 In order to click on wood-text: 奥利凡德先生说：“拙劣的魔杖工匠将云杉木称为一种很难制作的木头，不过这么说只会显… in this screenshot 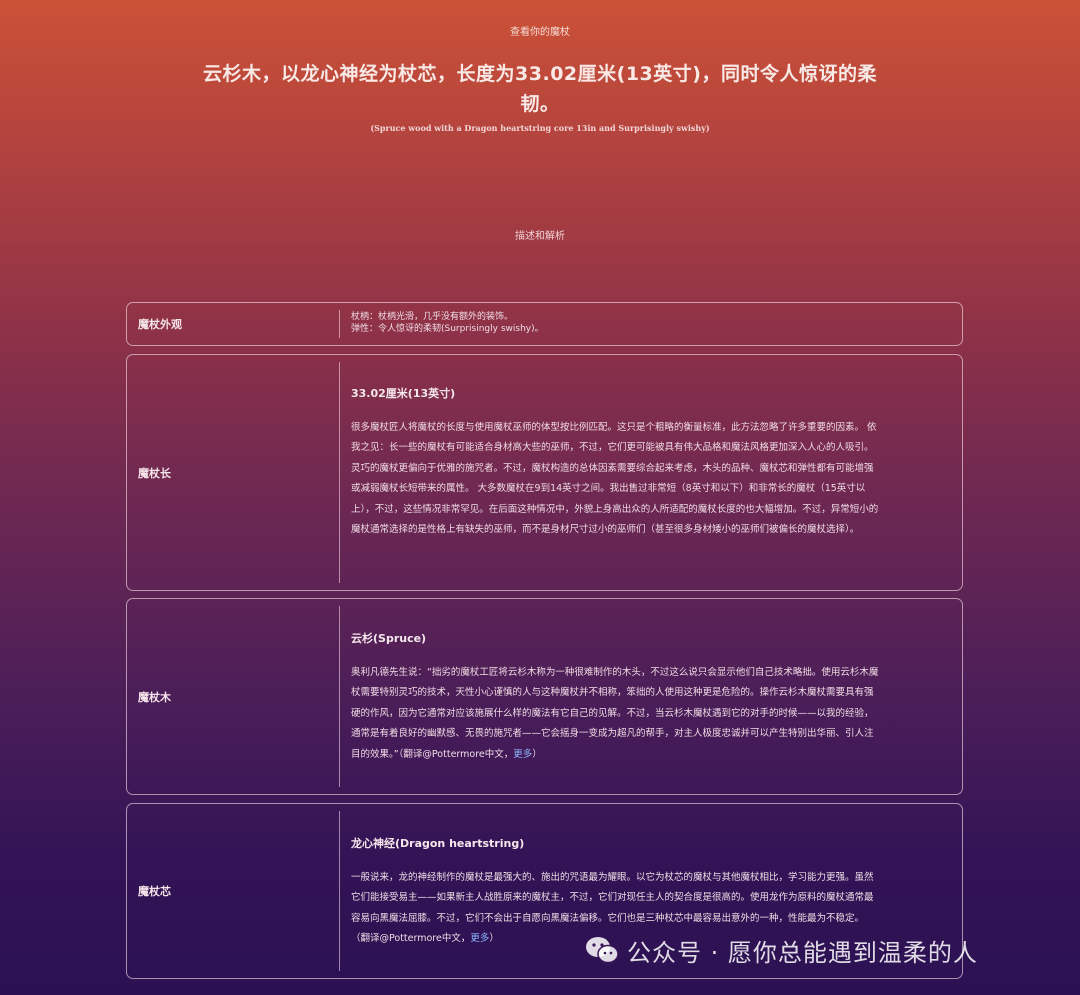, I will do `click(615, 713)`.